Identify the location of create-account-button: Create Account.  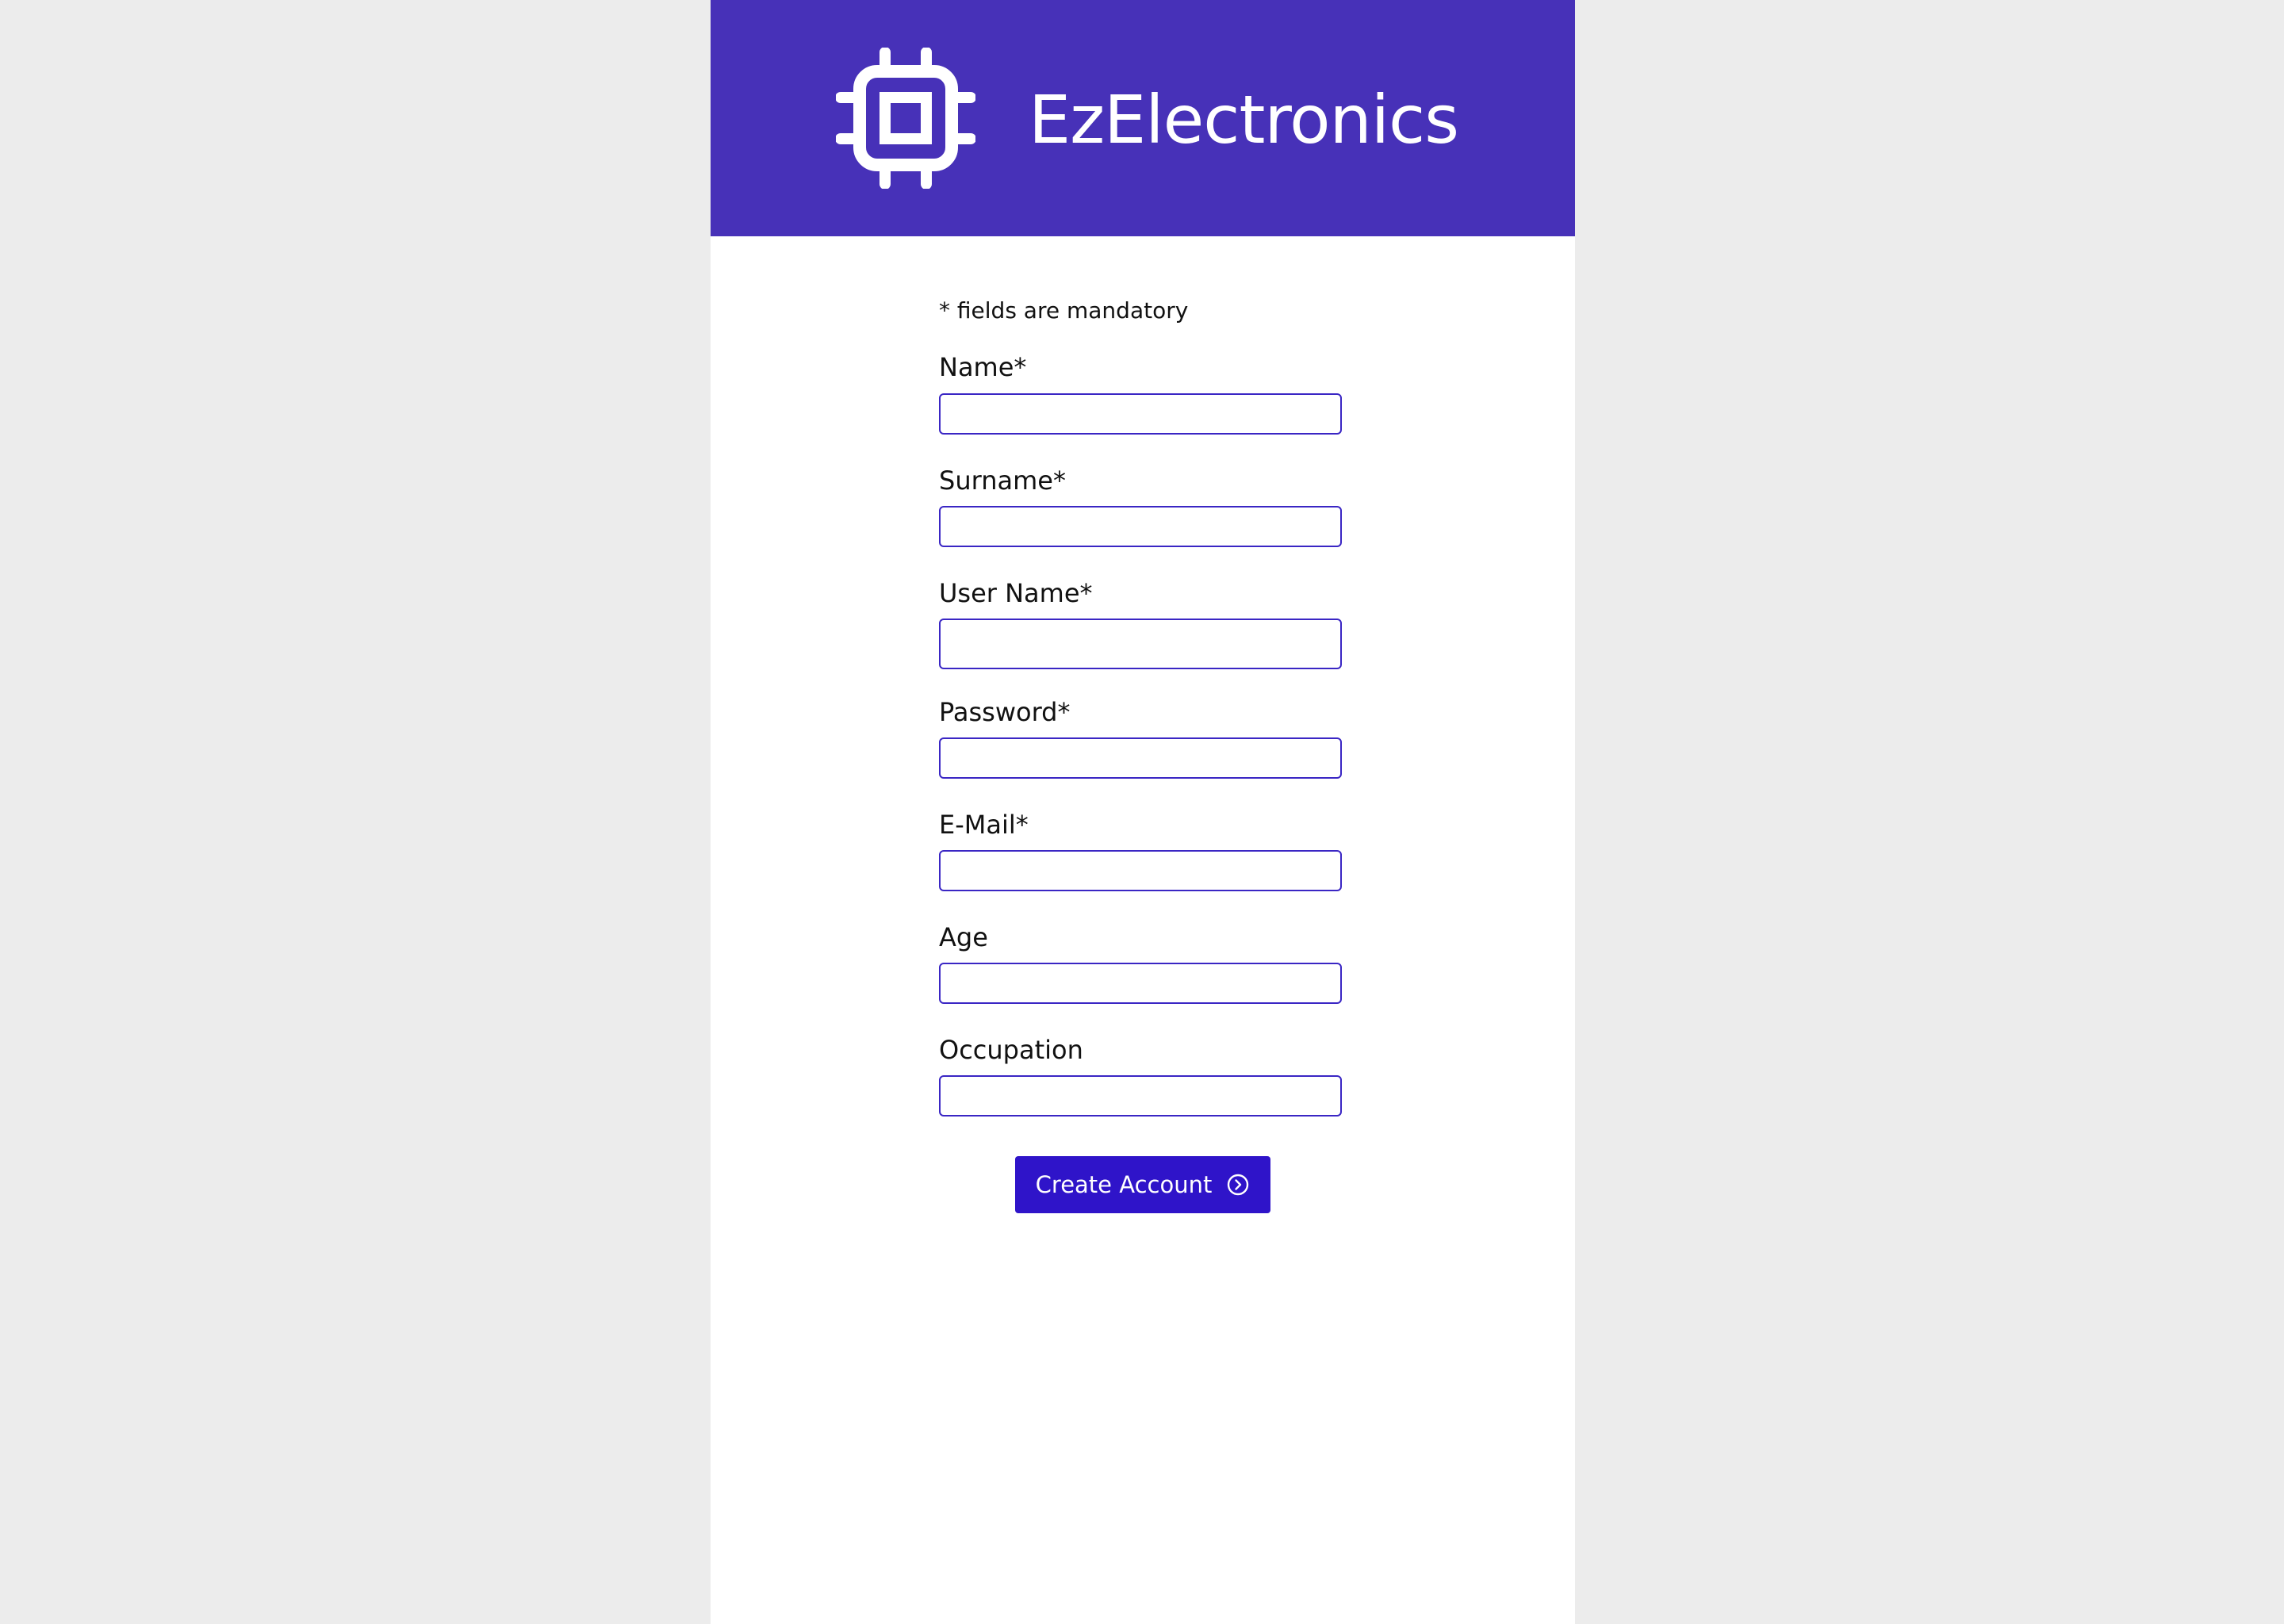
(1142, 1184).